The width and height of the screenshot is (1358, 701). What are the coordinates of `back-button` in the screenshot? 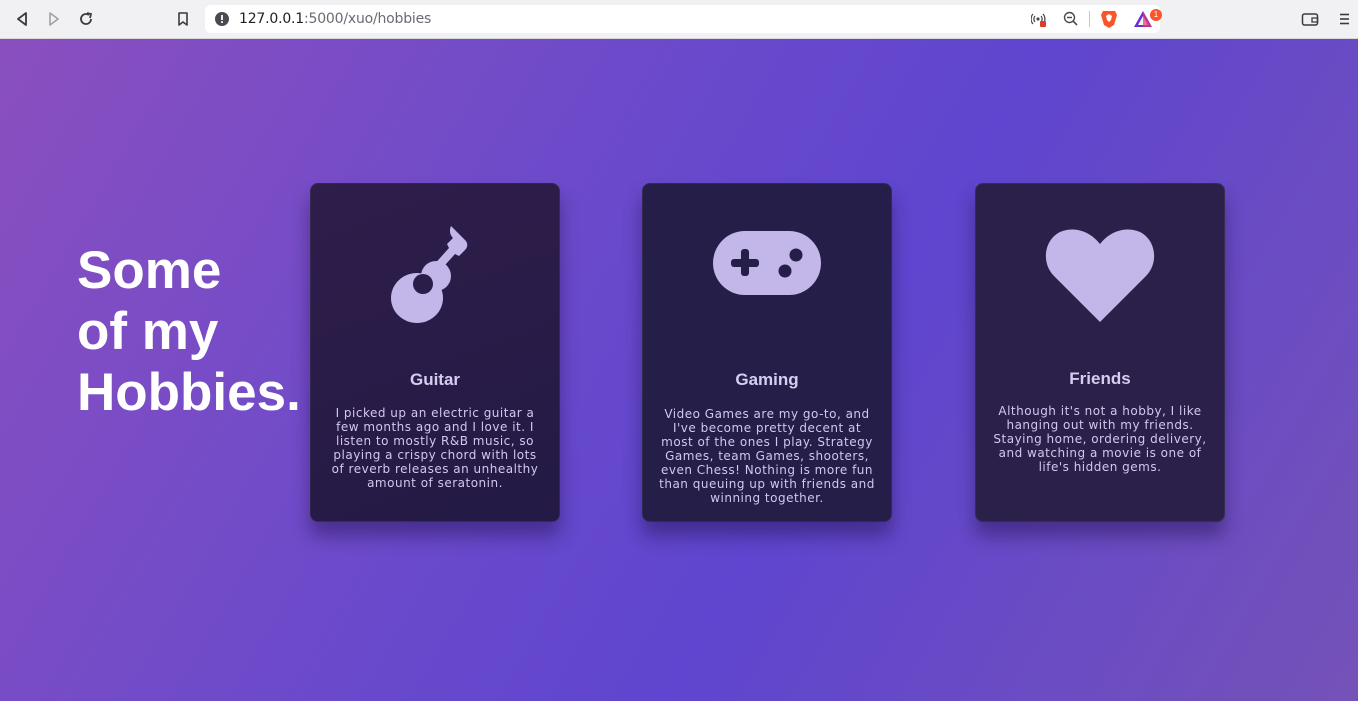 It's located at (22, 19).